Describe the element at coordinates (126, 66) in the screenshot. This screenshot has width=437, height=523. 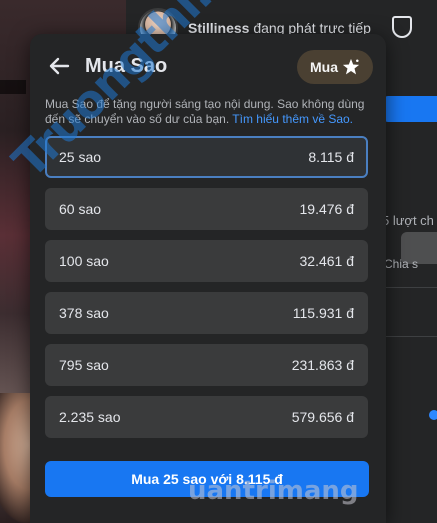
I see `dialog-title: Mua Sao` at that location.